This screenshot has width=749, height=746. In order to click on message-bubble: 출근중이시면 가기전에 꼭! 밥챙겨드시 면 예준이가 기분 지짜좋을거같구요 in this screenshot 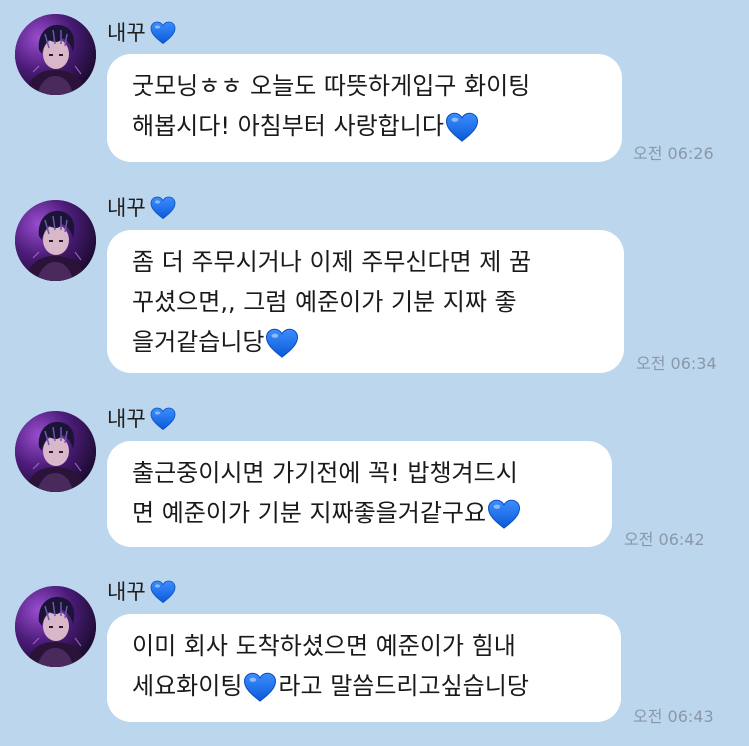, I will do `click(359, 494)`.